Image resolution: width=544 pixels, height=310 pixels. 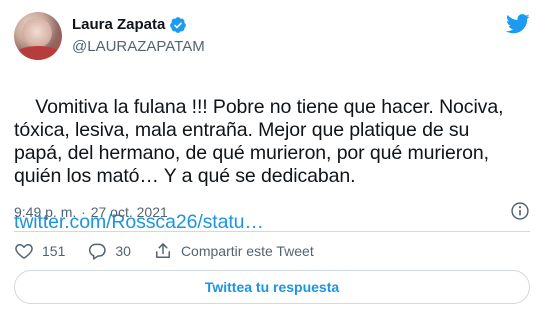 What do you see at coordinates (162, 250) in the screenshot?
I see `share-upload-icon` at bounding box center [162, 250].